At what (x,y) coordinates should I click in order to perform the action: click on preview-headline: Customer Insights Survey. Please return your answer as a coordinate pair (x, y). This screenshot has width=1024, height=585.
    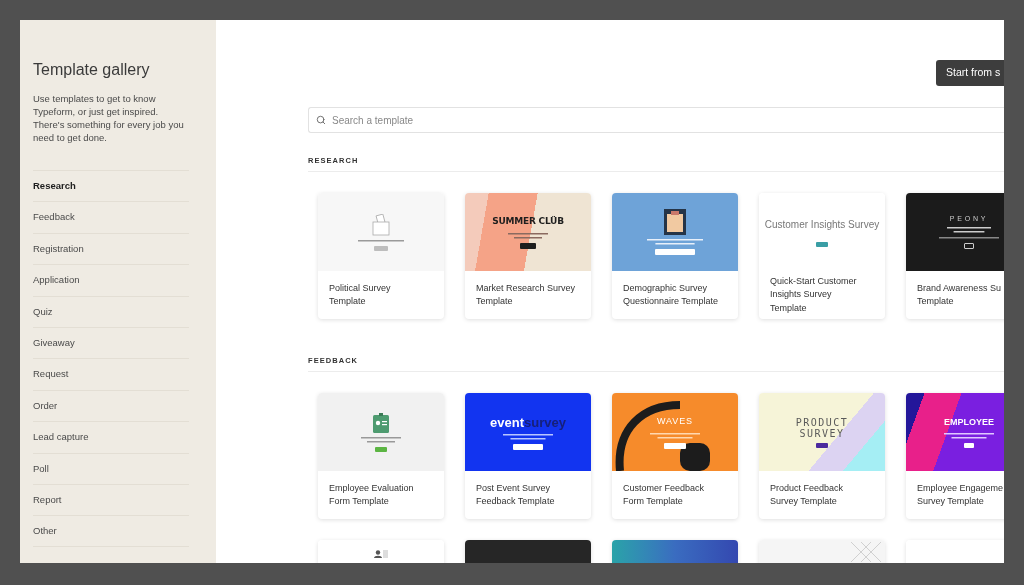
    Looking at the image, I should click on (822, 225).